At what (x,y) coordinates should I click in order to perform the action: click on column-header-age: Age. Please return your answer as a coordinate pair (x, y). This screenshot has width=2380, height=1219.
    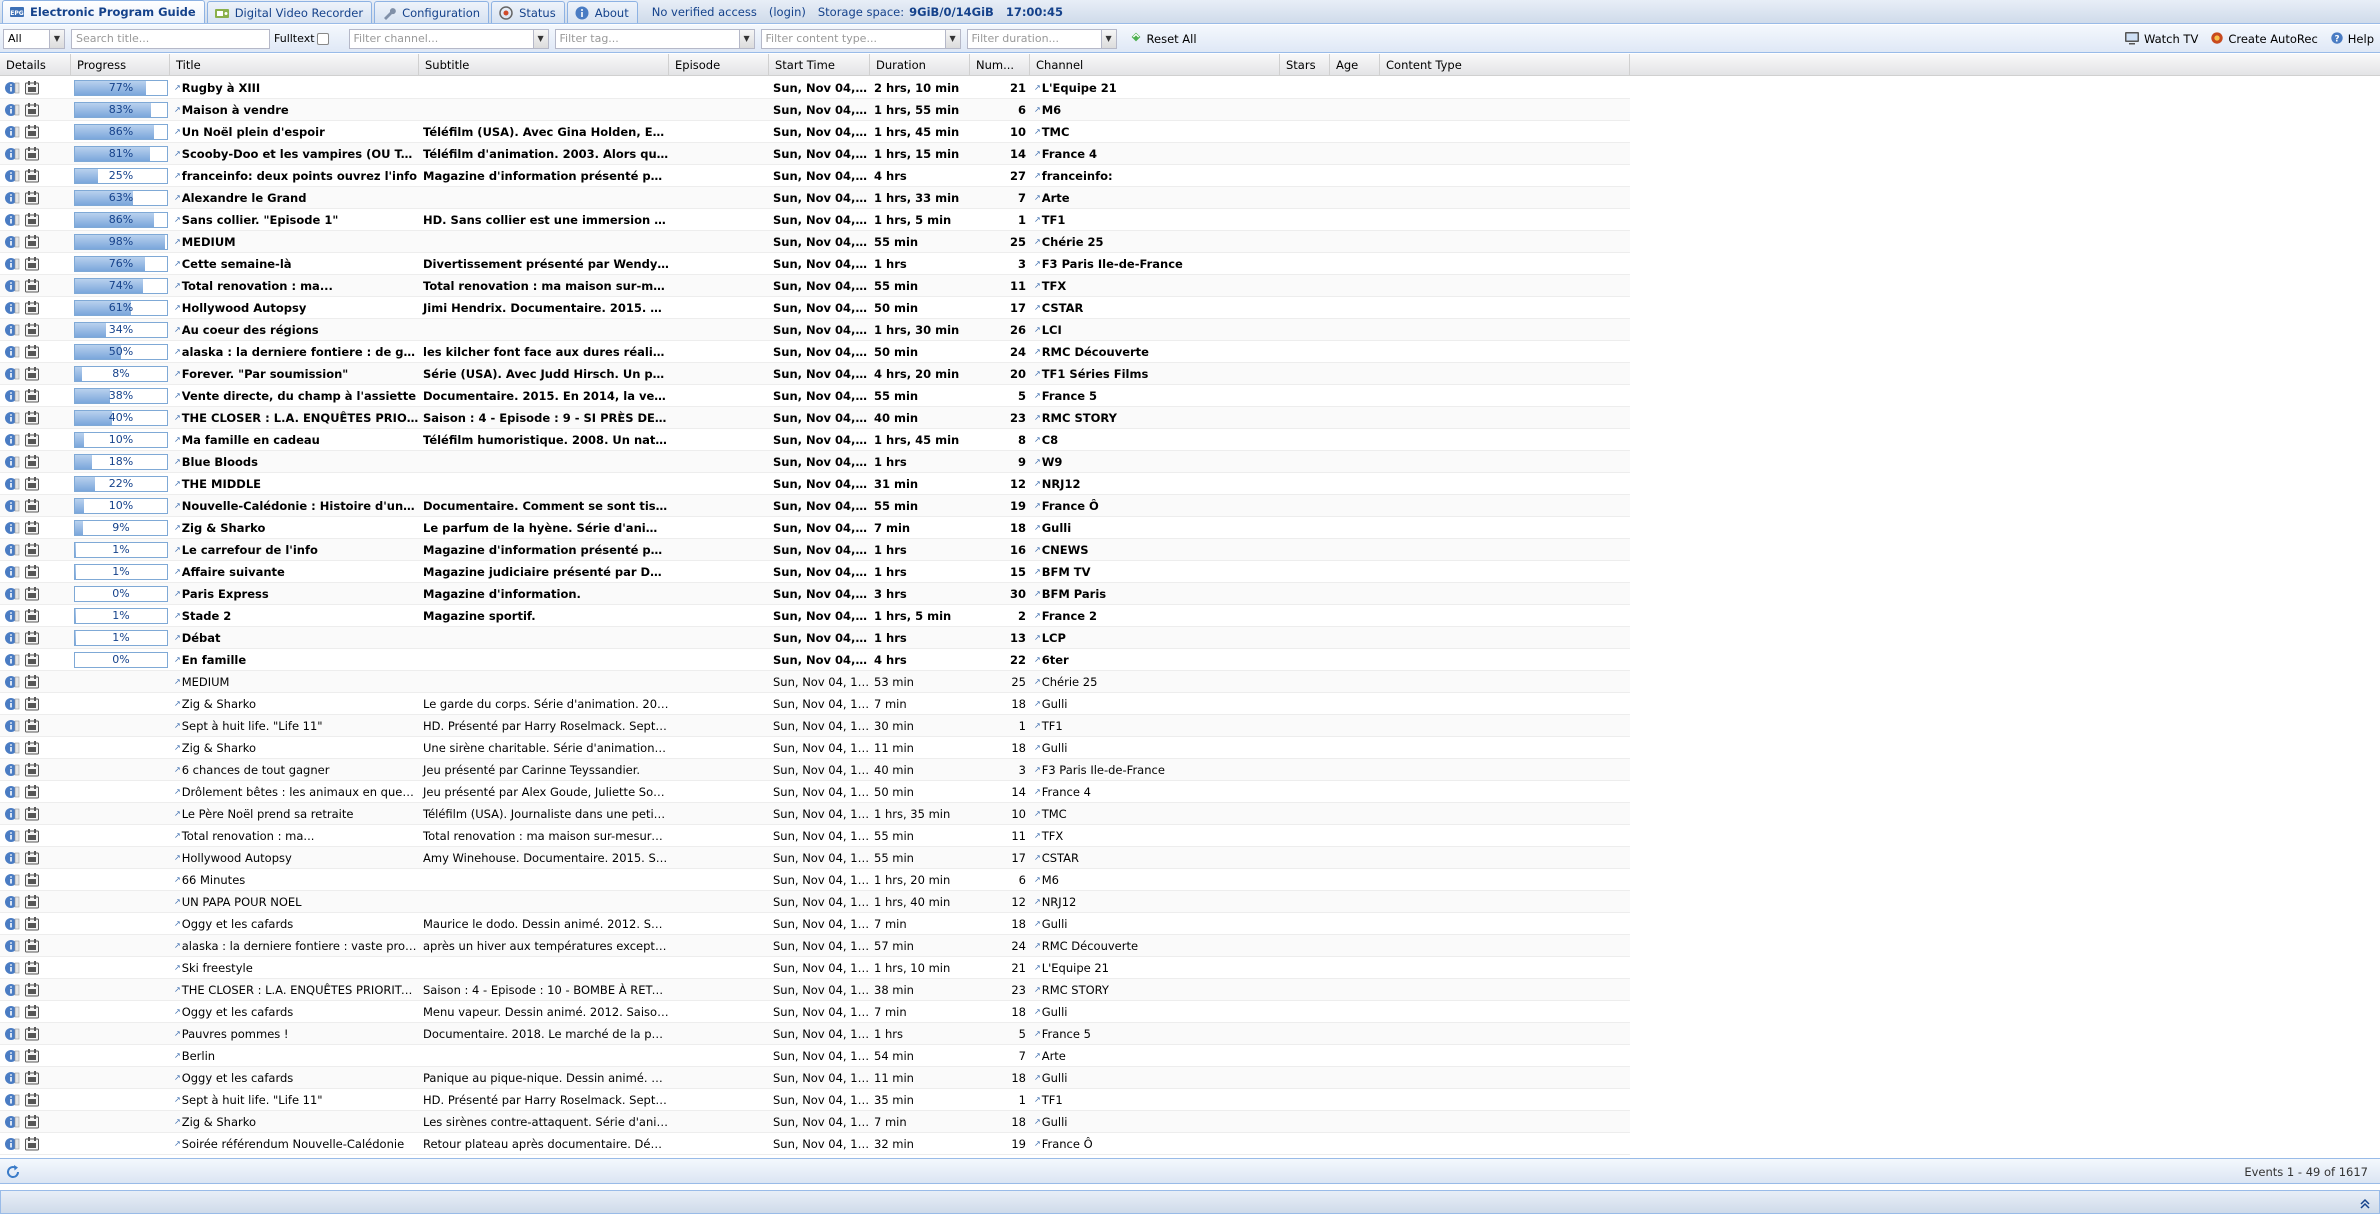
    Looking at the image, I should click on (1355, 65).